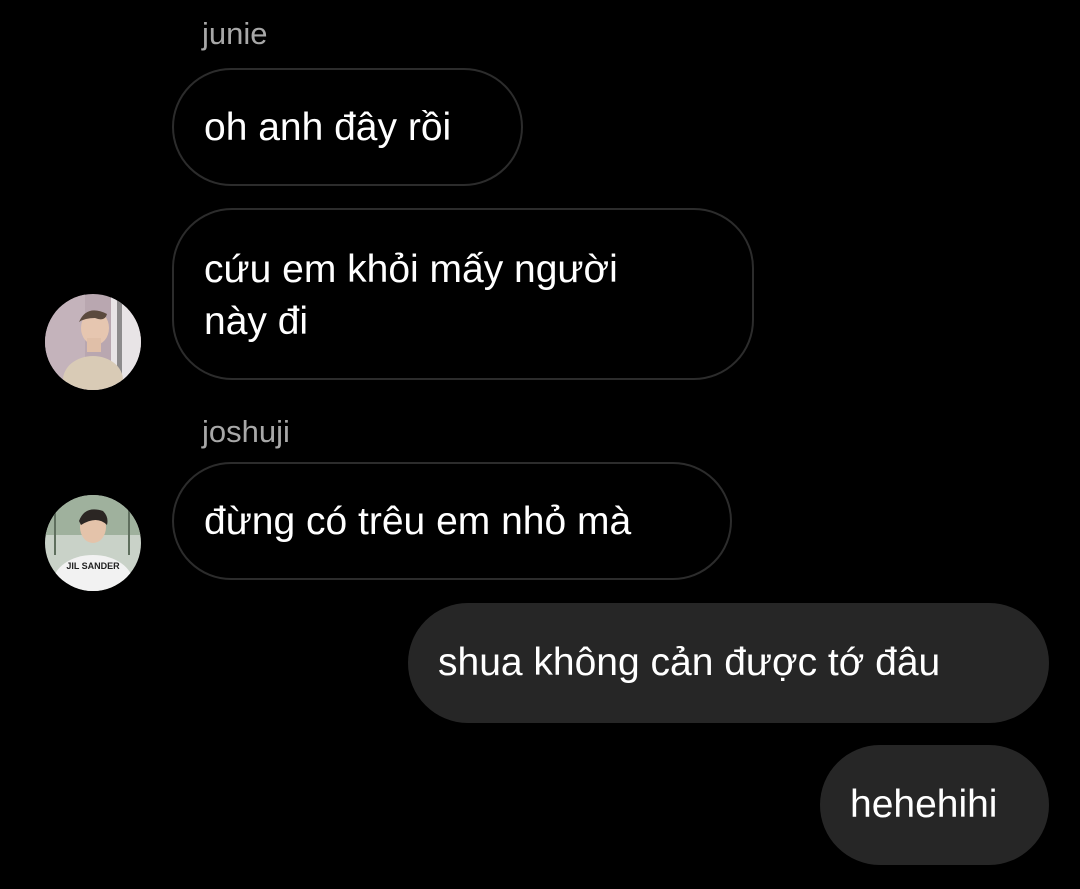 This screenshot has height=889, width=1080. Describe the element at coordinates (411, 269) in the screenshot. I see `message-text-line: cứu em khỏi mấy người` at that location.